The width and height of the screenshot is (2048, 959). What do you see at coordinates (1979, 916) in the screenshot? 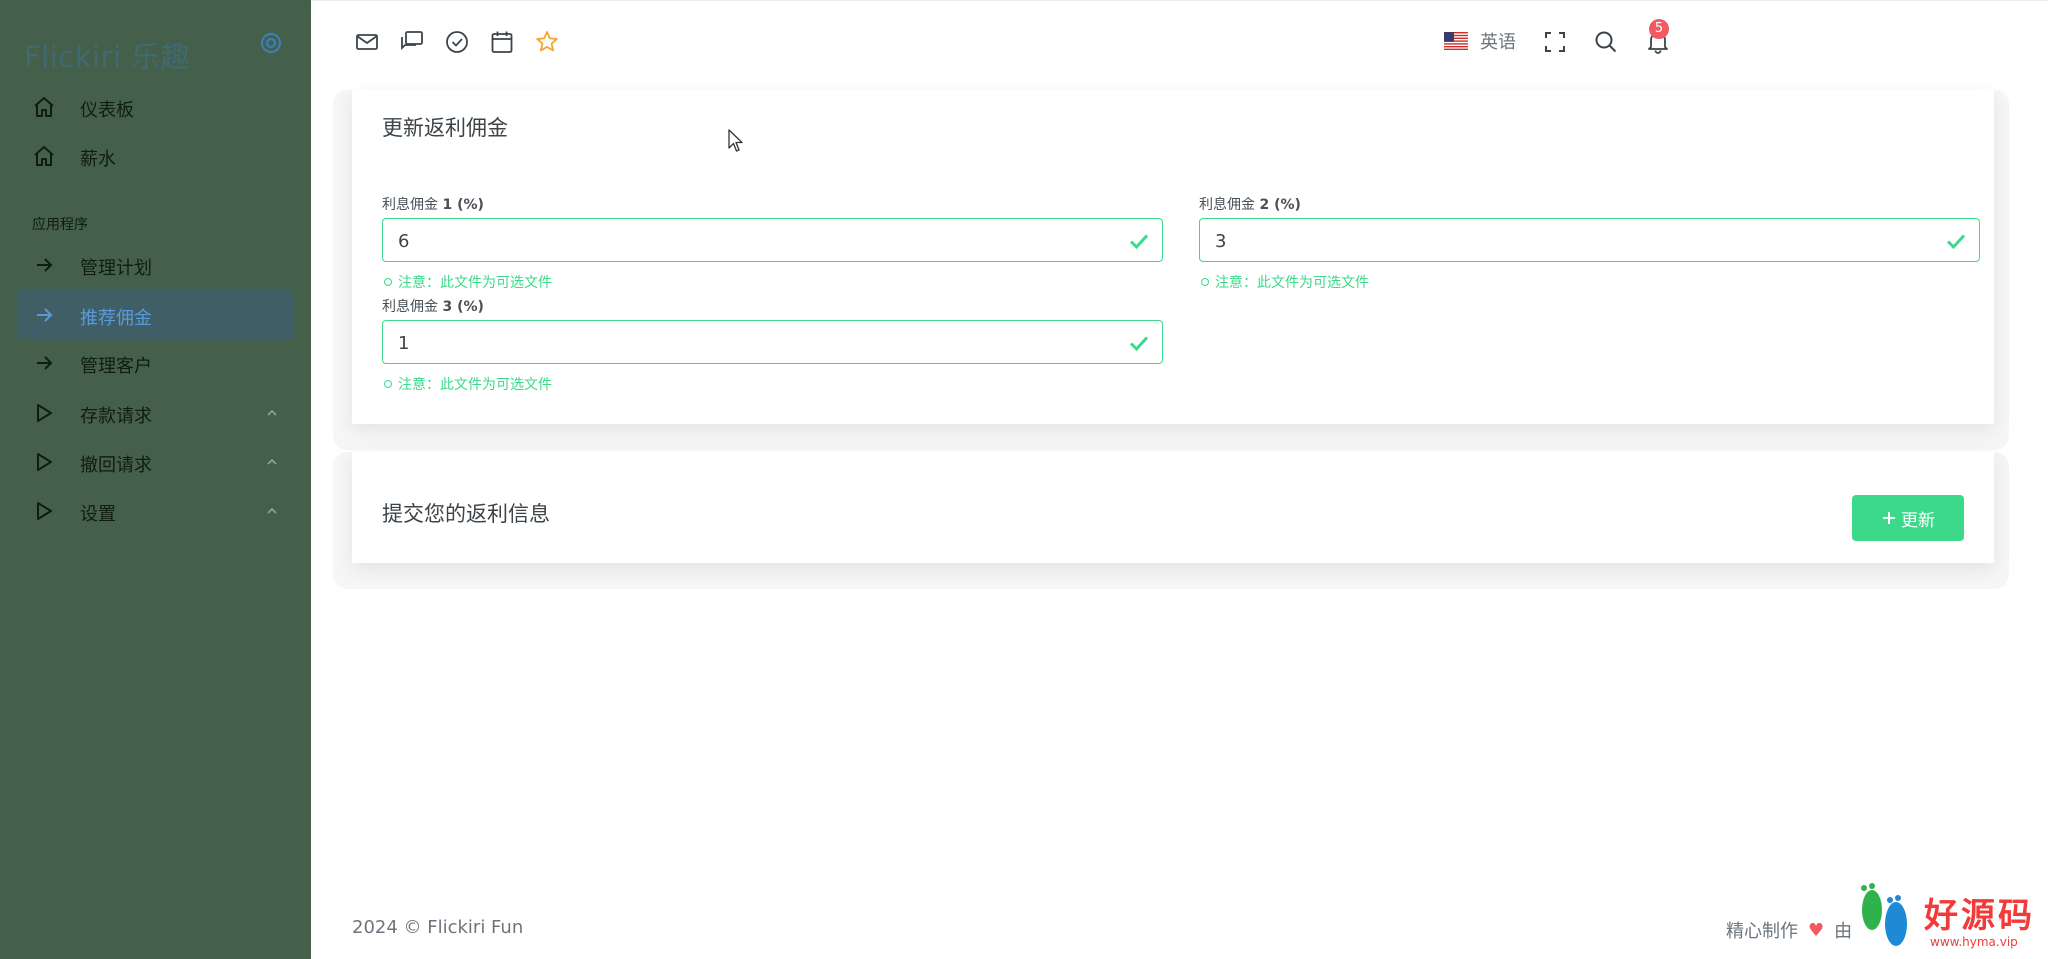
I see `watermark-text: 好源码` at bounding box center [1979, 916].